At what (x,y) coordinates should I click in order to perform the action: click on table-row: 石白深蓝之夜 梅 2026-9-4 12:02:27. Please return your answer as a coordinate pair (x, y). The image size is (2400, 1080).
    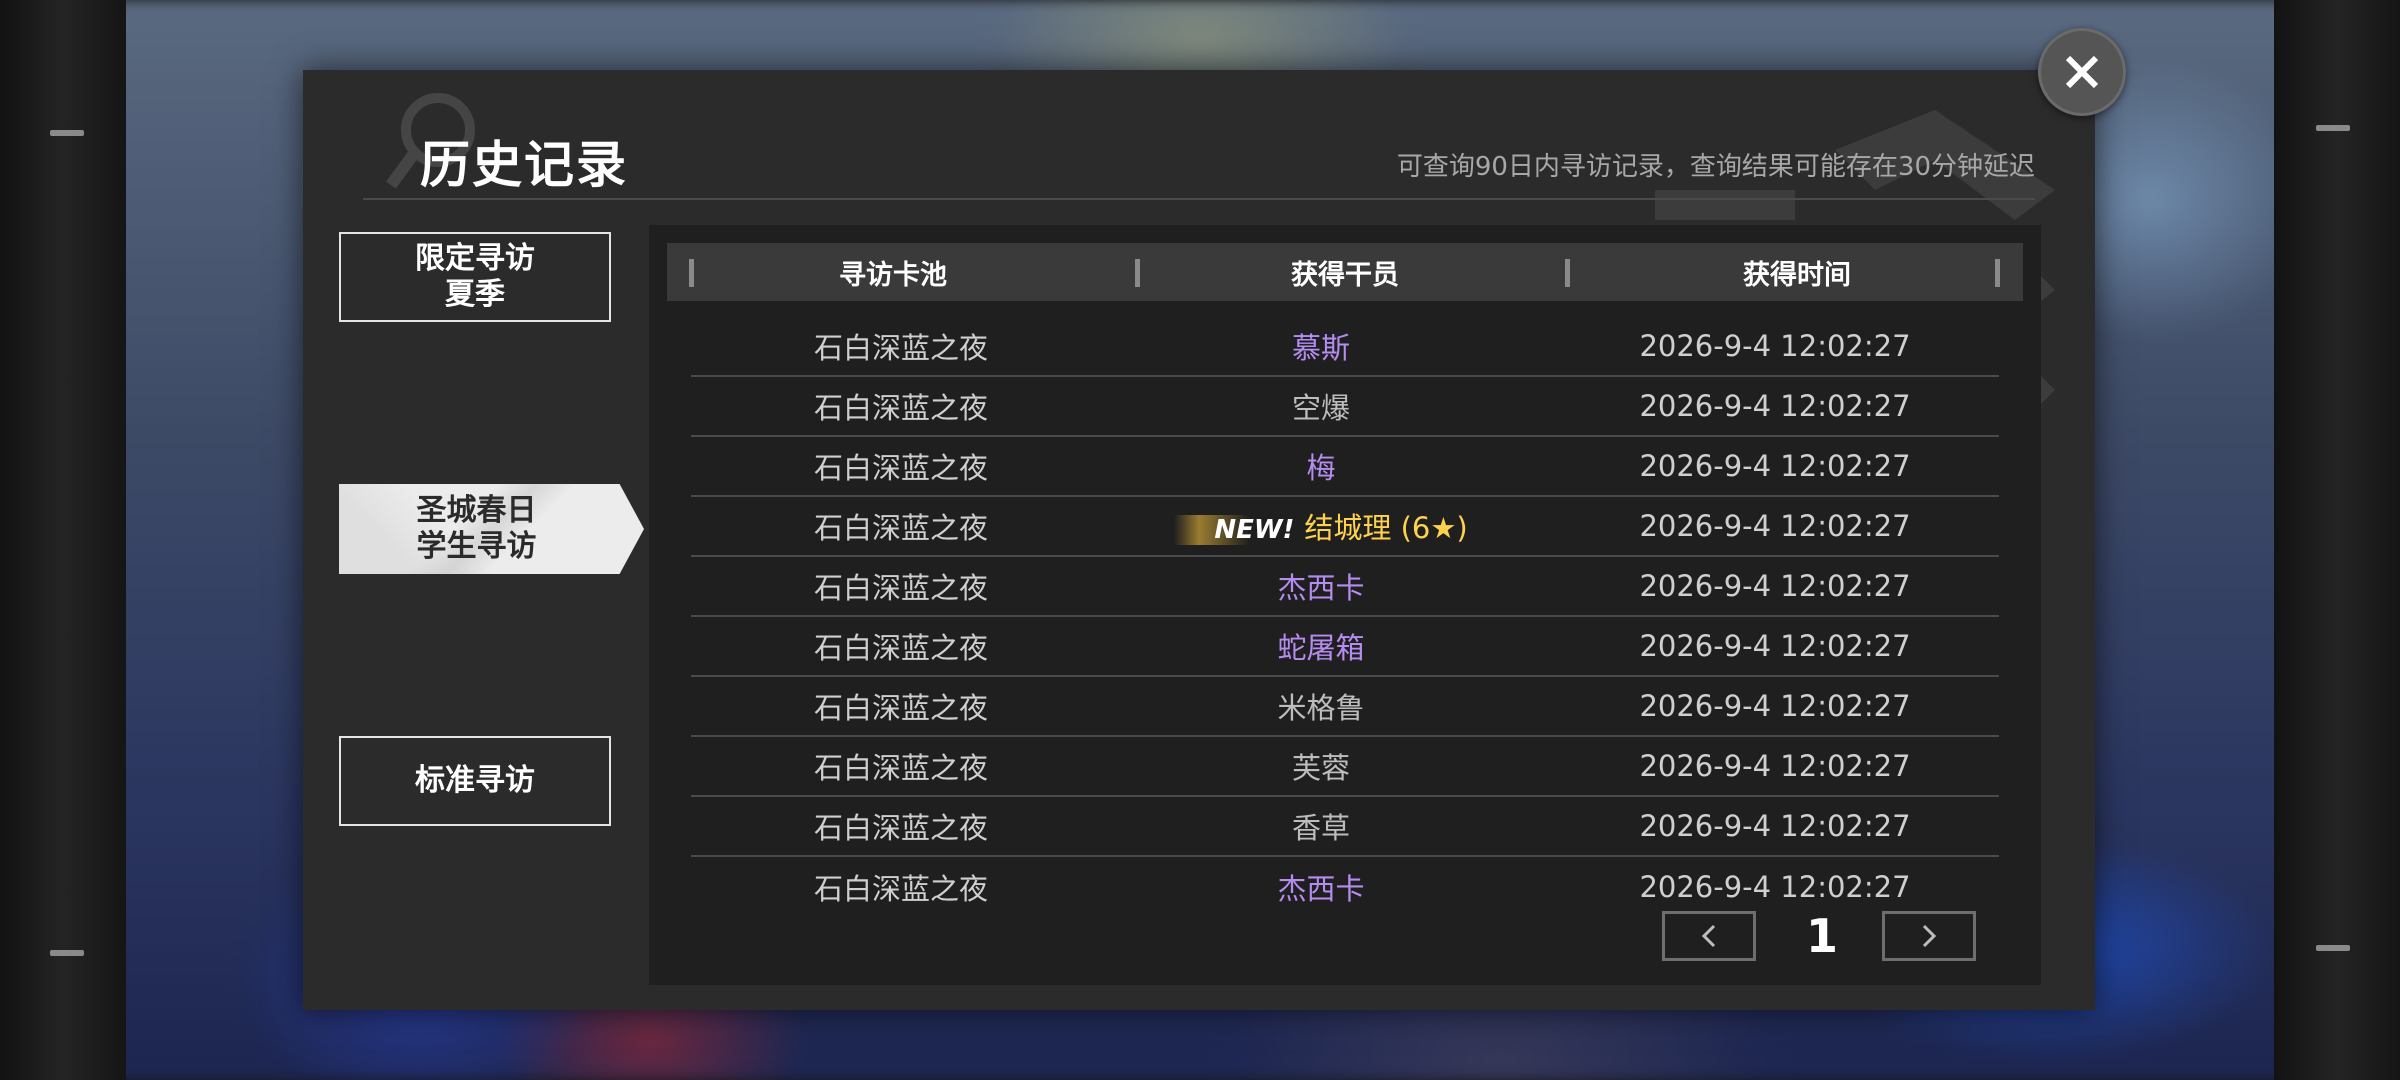
    Looking at the image, I should click on (1345, 467).